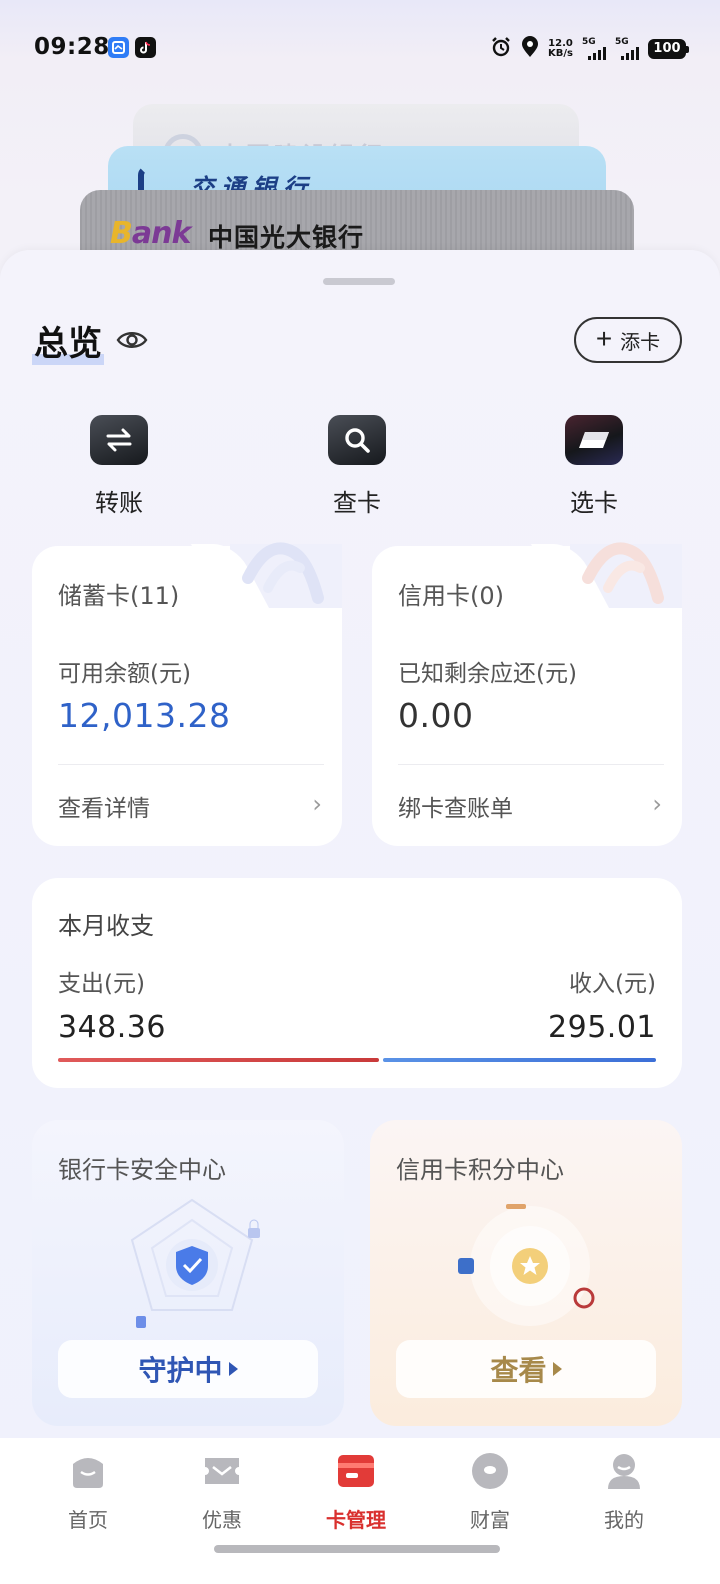 The image size is (720, 1584). Describe the element at coordinates (604, 338) in the screenshot. I see `plus-icon: +` at that location.